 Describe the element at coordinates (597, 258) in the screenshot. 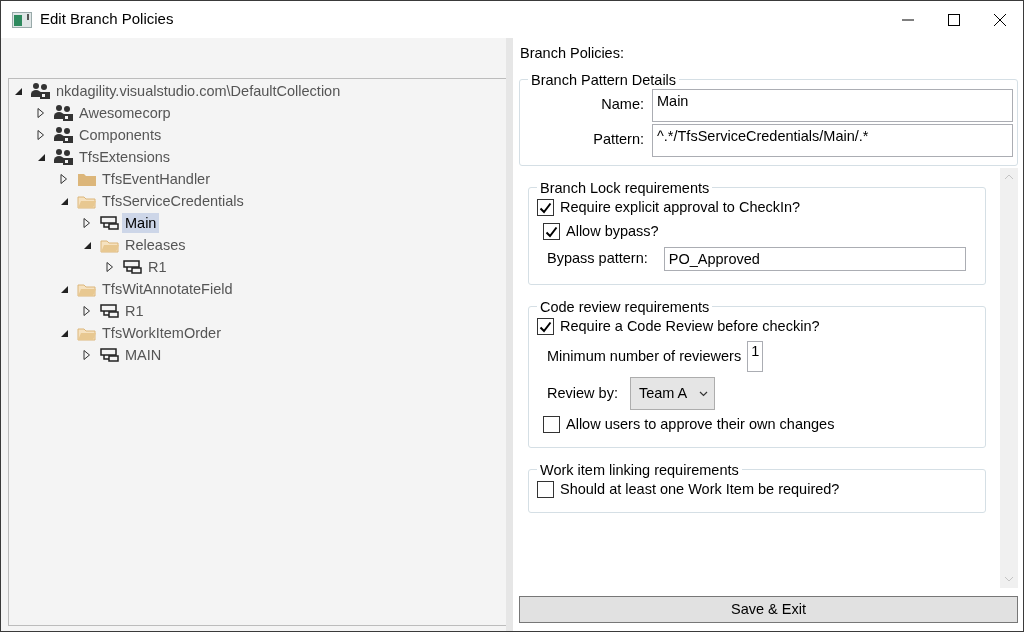

I see `field-label: Bypass pattern:` at that location.